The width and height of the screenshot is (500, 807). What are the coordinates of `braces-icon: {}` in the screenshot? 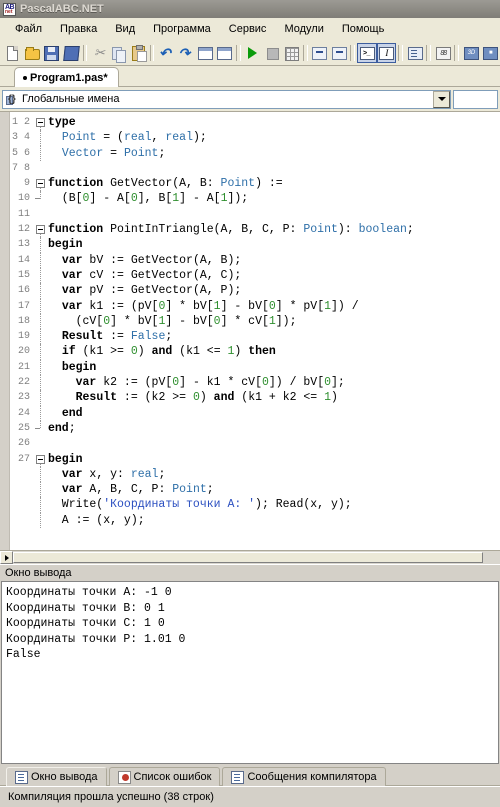 It's located at (11, 99).